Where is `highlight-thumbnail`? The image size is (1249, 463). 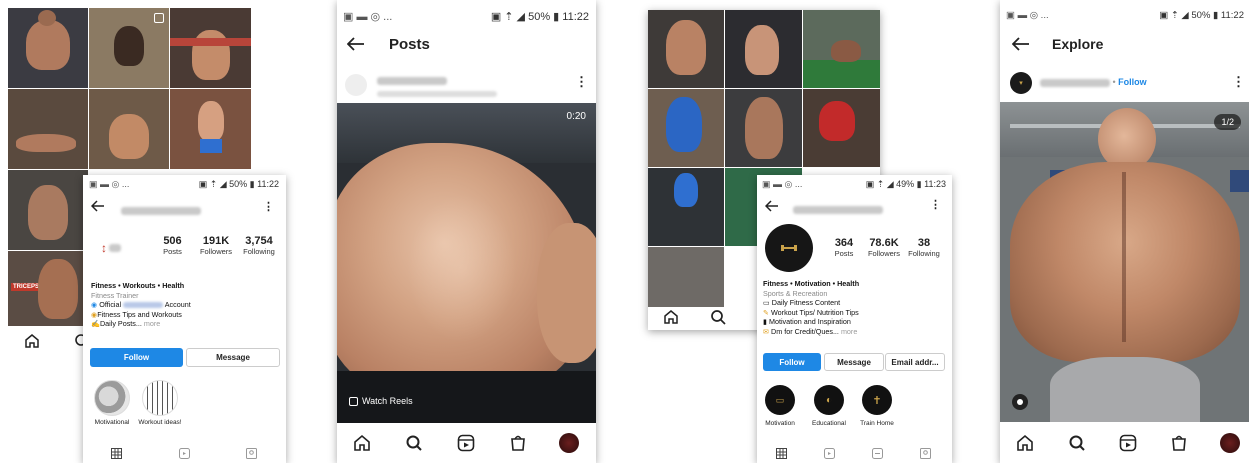 highlight-thumbnail is located at coordinates (160, 398).